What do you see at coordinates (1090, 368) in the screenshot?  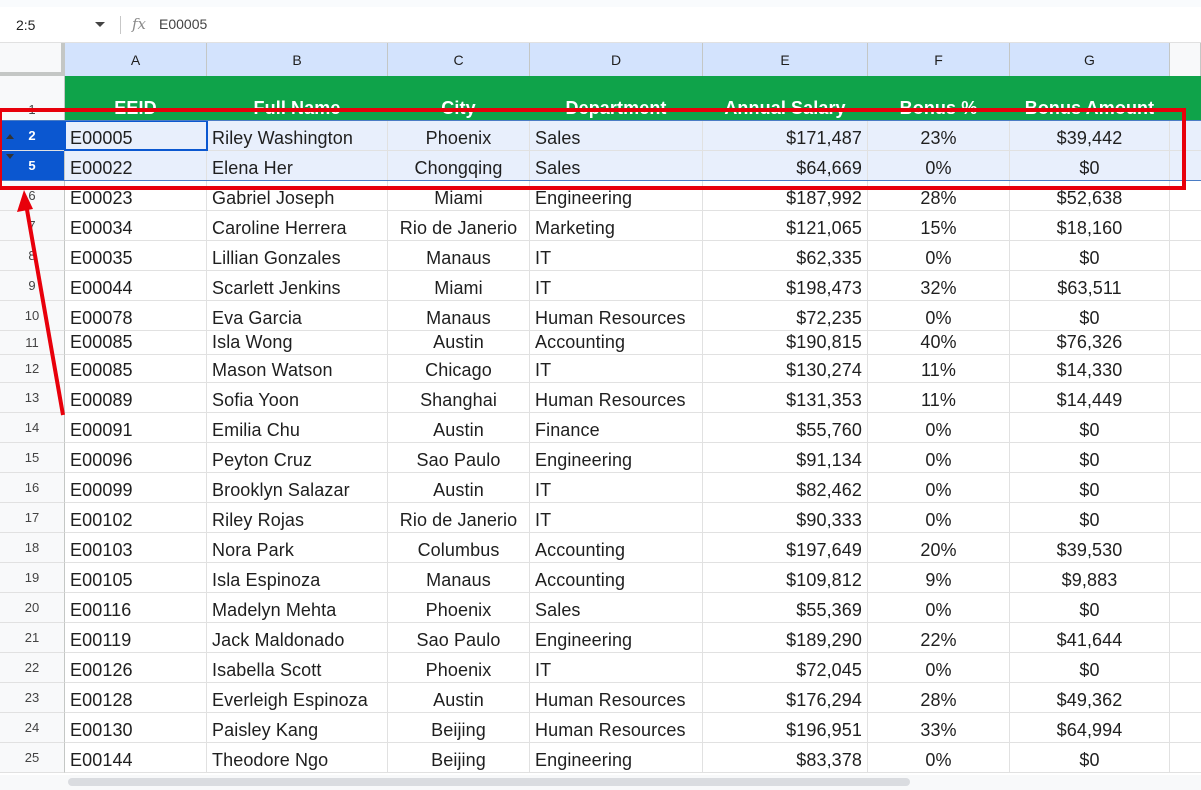 I see `cell-g12: $14,330` at bounding box center [1090, 368].